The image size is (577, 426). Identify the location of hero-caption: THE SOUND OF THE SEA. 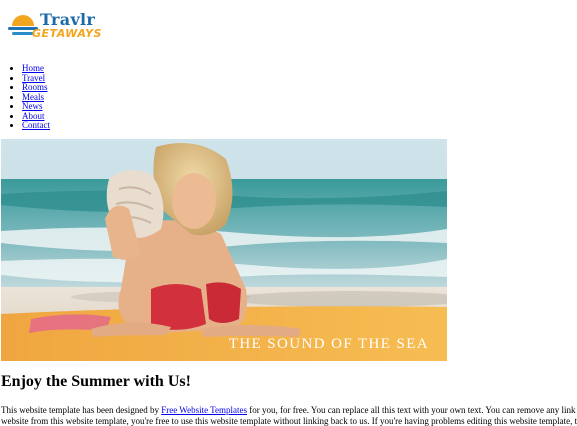
(328, 344).